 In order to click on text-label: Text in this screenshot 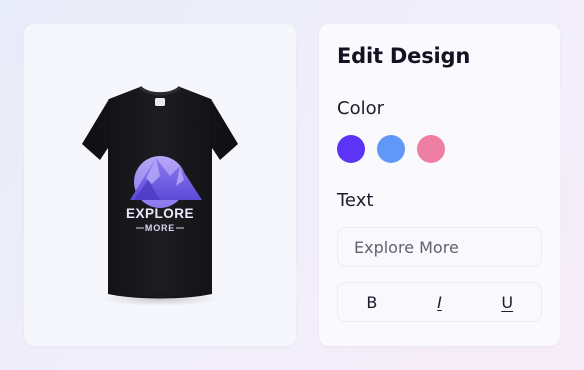, I will do `click(355, 200)`.